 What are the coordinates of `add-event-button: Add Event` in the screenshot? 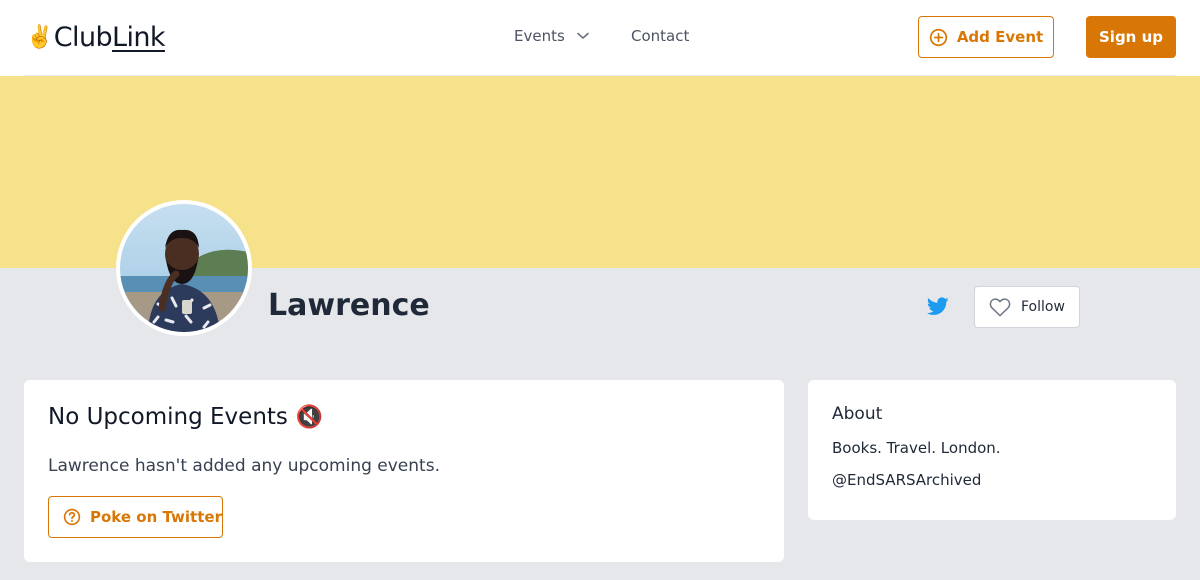 It's located at (986, 37).